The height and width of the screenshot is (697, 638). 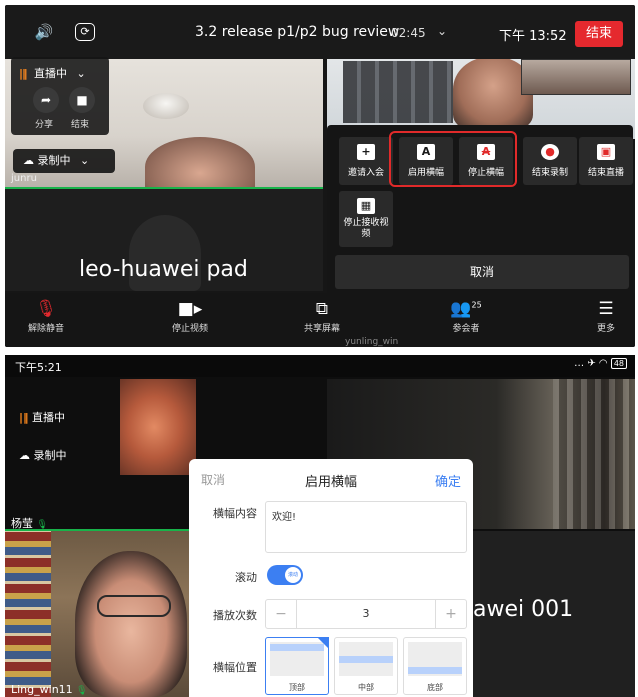 What do you see at coordinates (550, 152) in the screenshot?
I see `record-stop-icon: ●` at bounding box center [550, 152].